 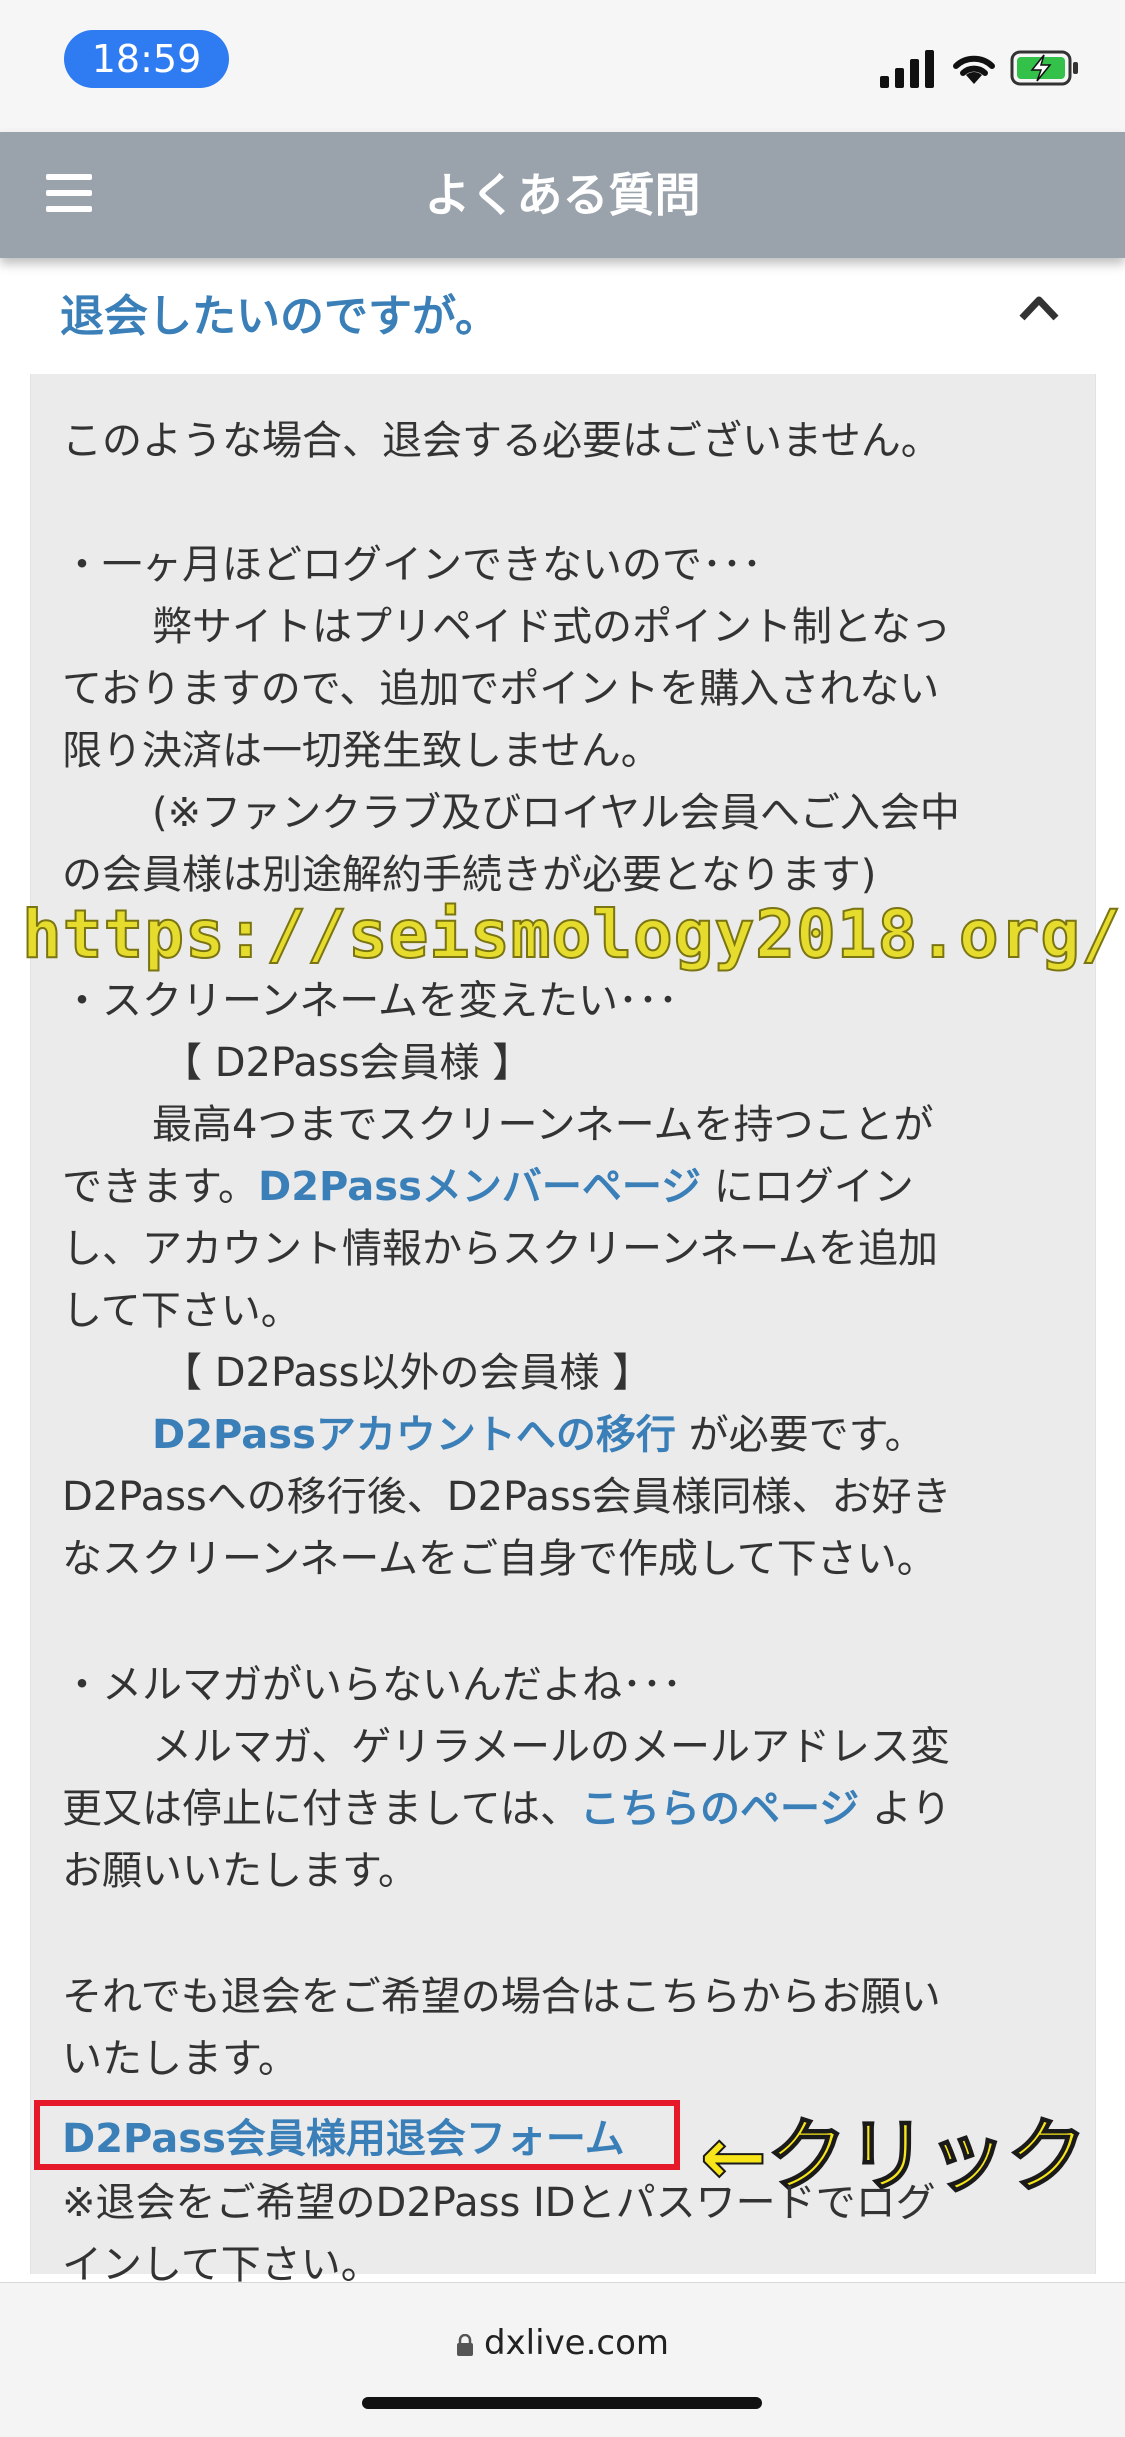 What do you see at coordinates (343, 2135) in the screenshot?
I see `withdraw-form-link: D2Pass会員様用退会フォーム` at bounding box center [343, 2135].